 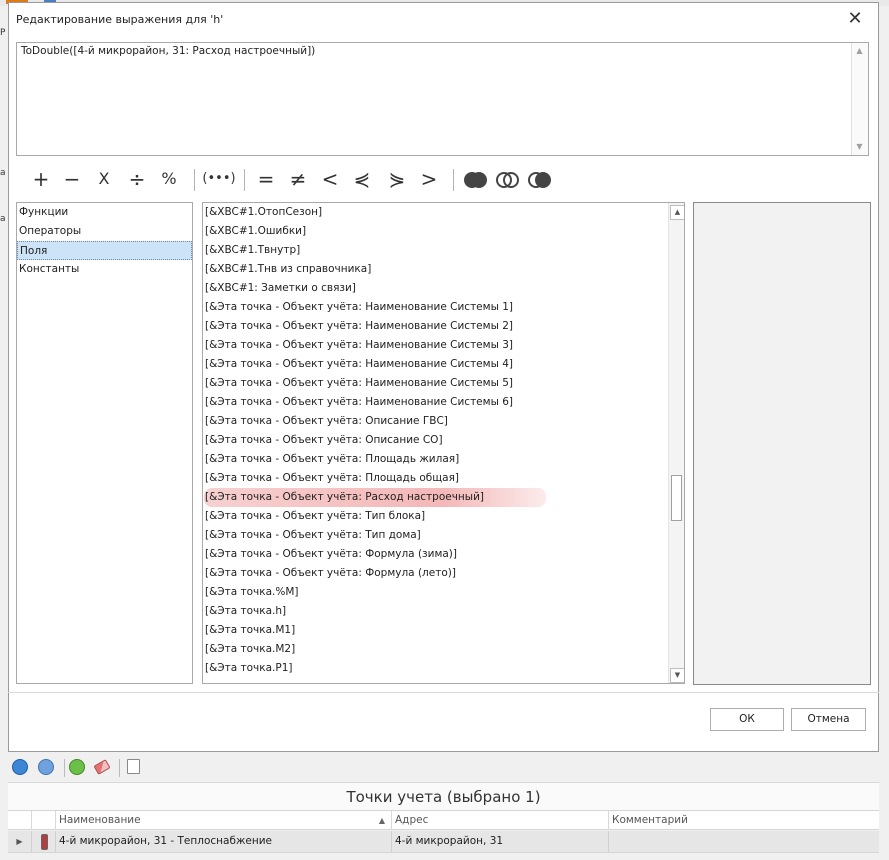 What do you see at coordinates (782, 443) in the screenshot?
I see `description-panel` at bounding box center [782, 443].